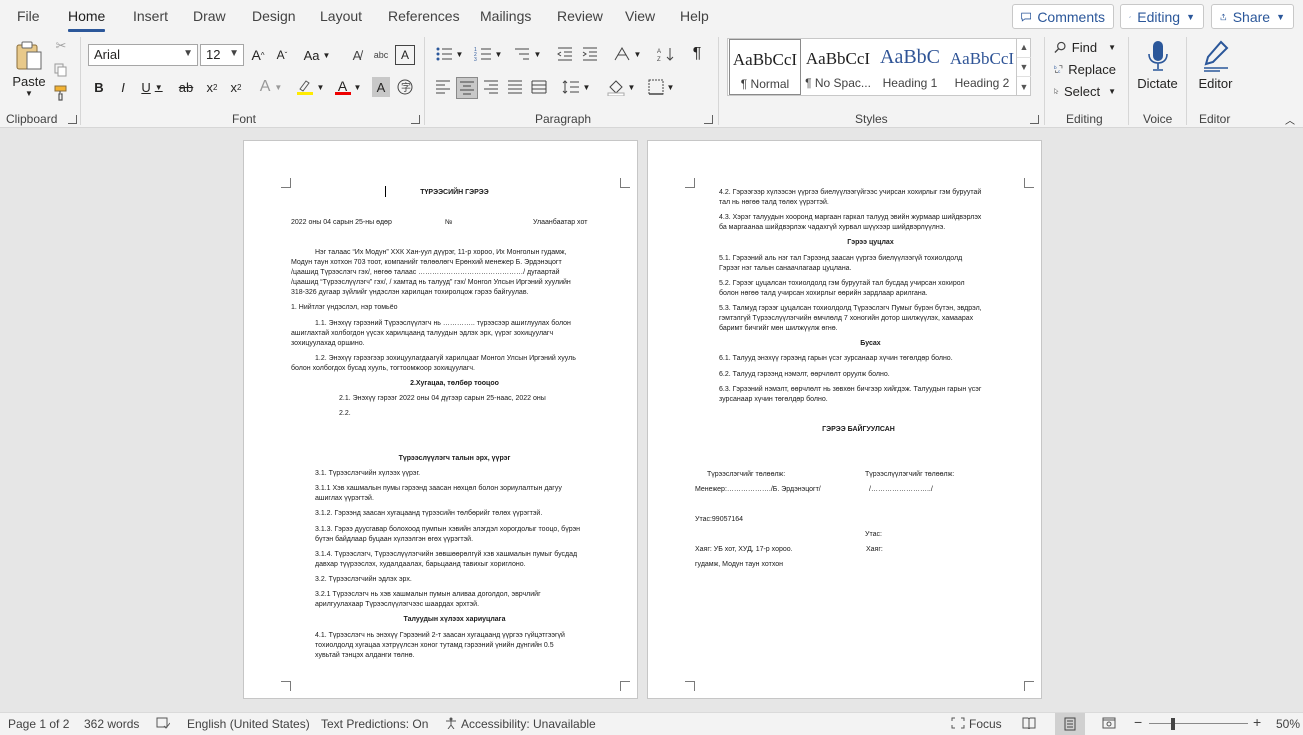 The height and width of the screenshot is (735, 1303). Describe the element at coordinates (1252, 16) in the screenshot. I see `share-button: Share ▼` at that location.